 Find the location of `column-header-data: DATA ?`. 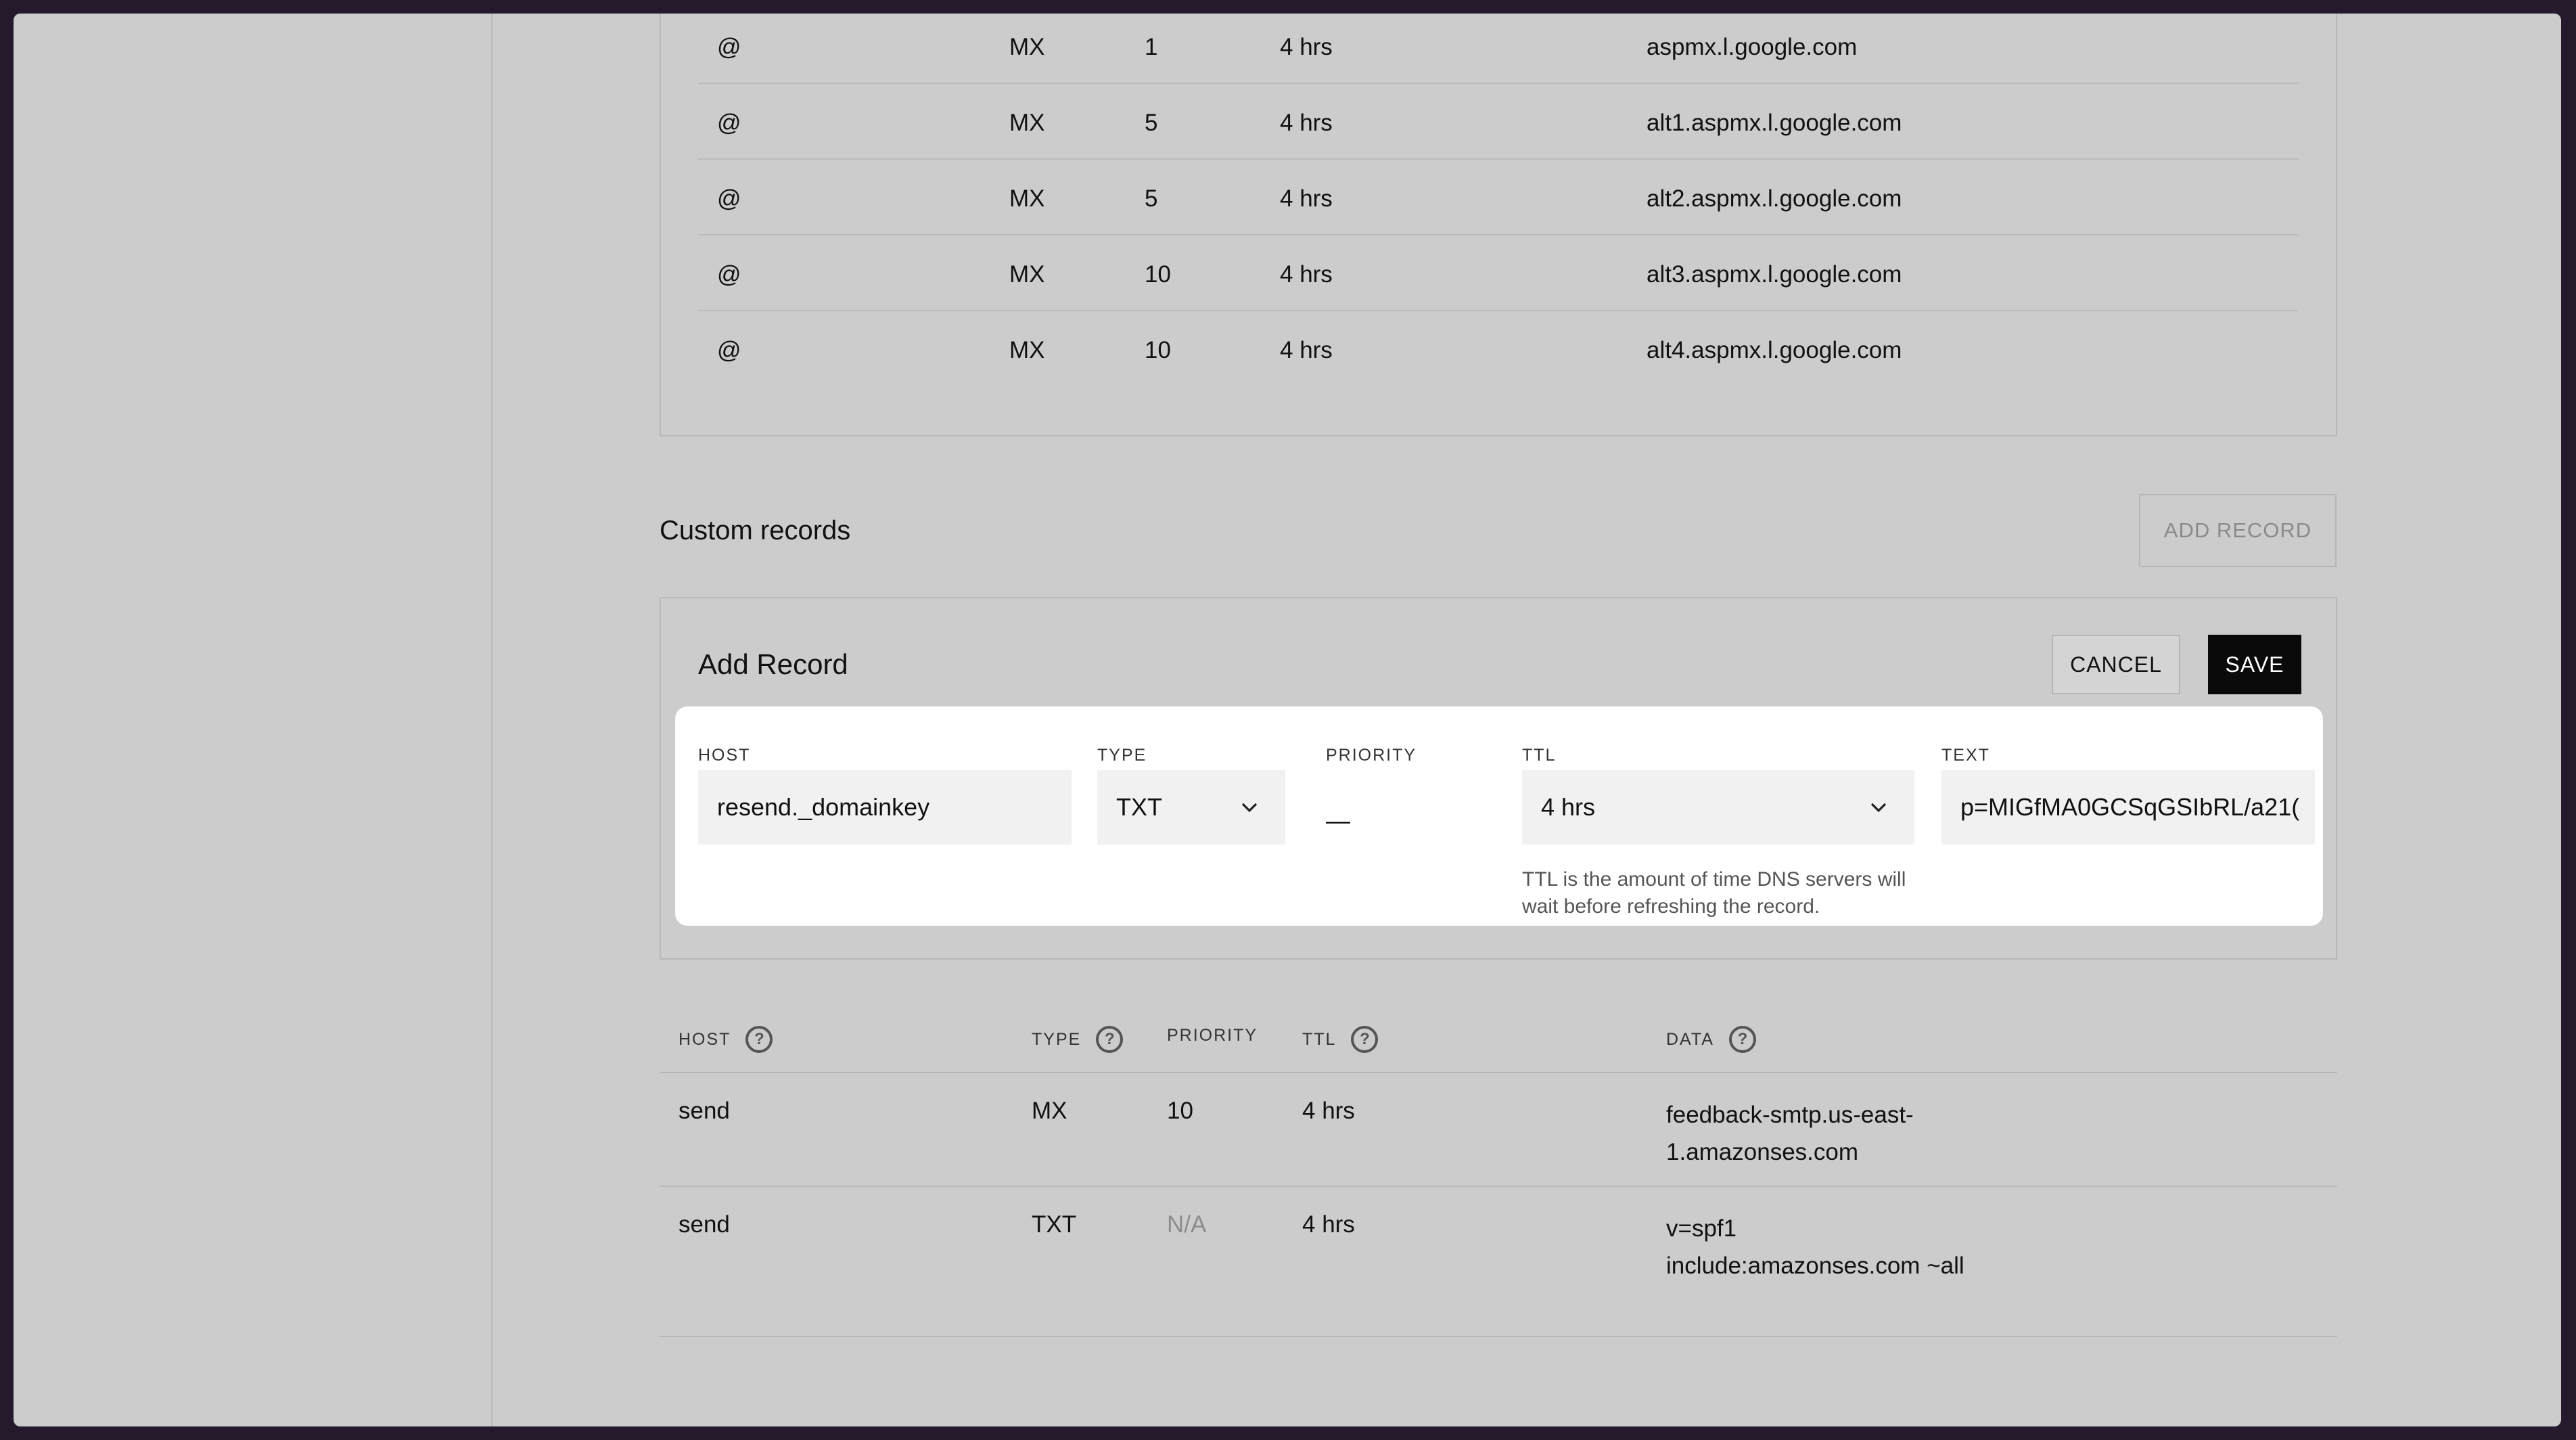

column-header-data: DATA ? is located at coordinates (1711, 1039).